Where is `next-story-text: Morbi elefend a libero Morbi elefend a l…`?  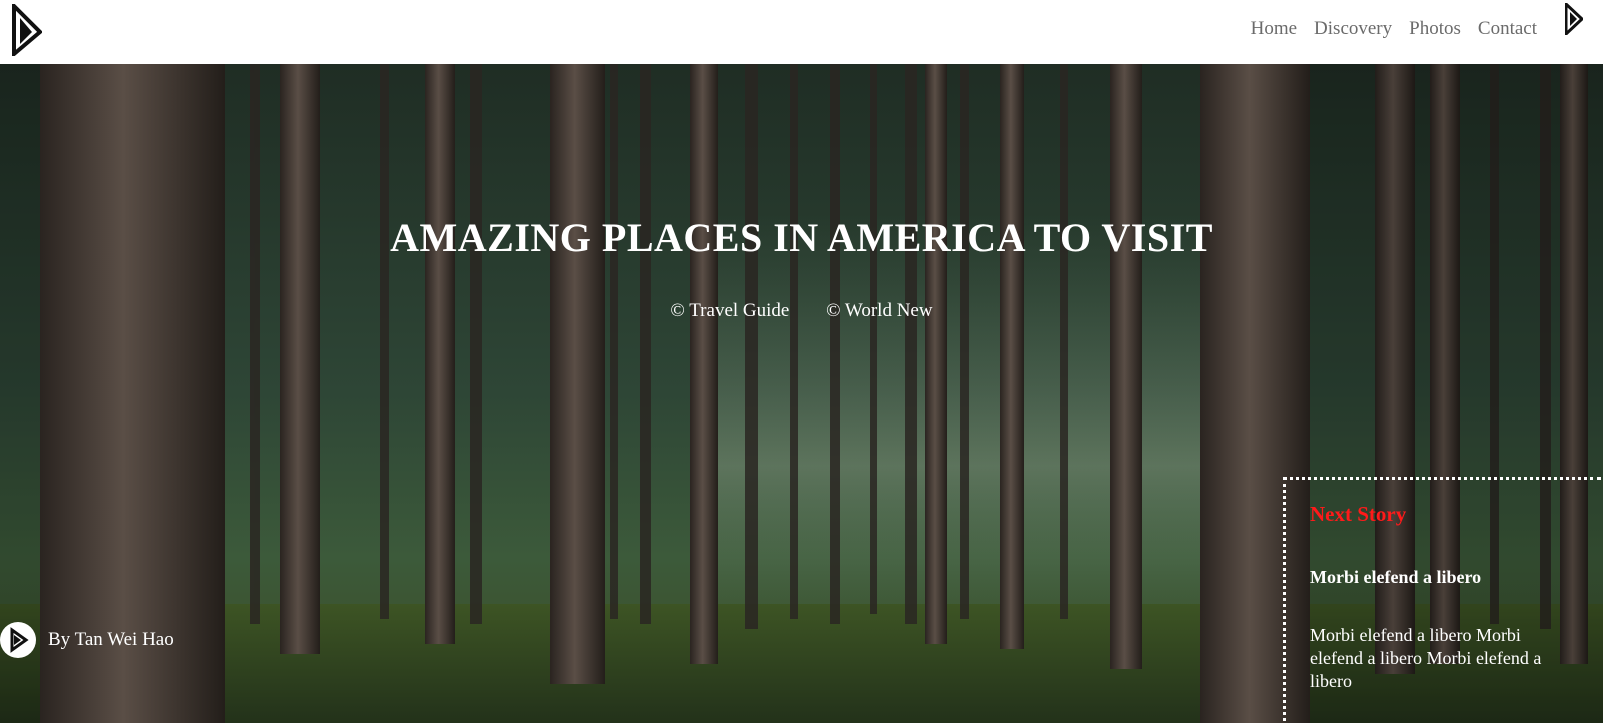 next-story-text: Morbi elefend a libero Morbi elefend a l… is located at coordinates (1426, 658).